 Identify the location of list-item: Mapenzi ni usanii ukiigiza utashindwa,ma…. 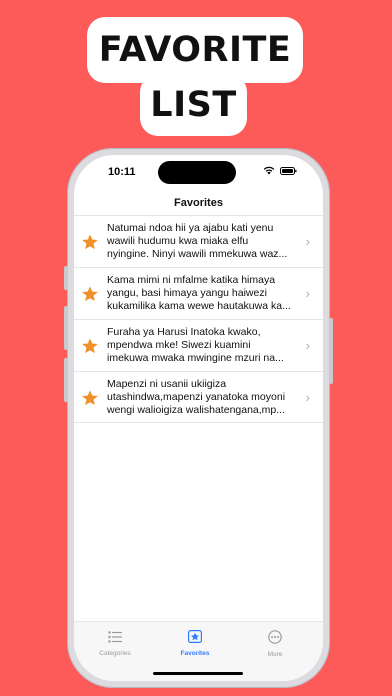
(198, 397).